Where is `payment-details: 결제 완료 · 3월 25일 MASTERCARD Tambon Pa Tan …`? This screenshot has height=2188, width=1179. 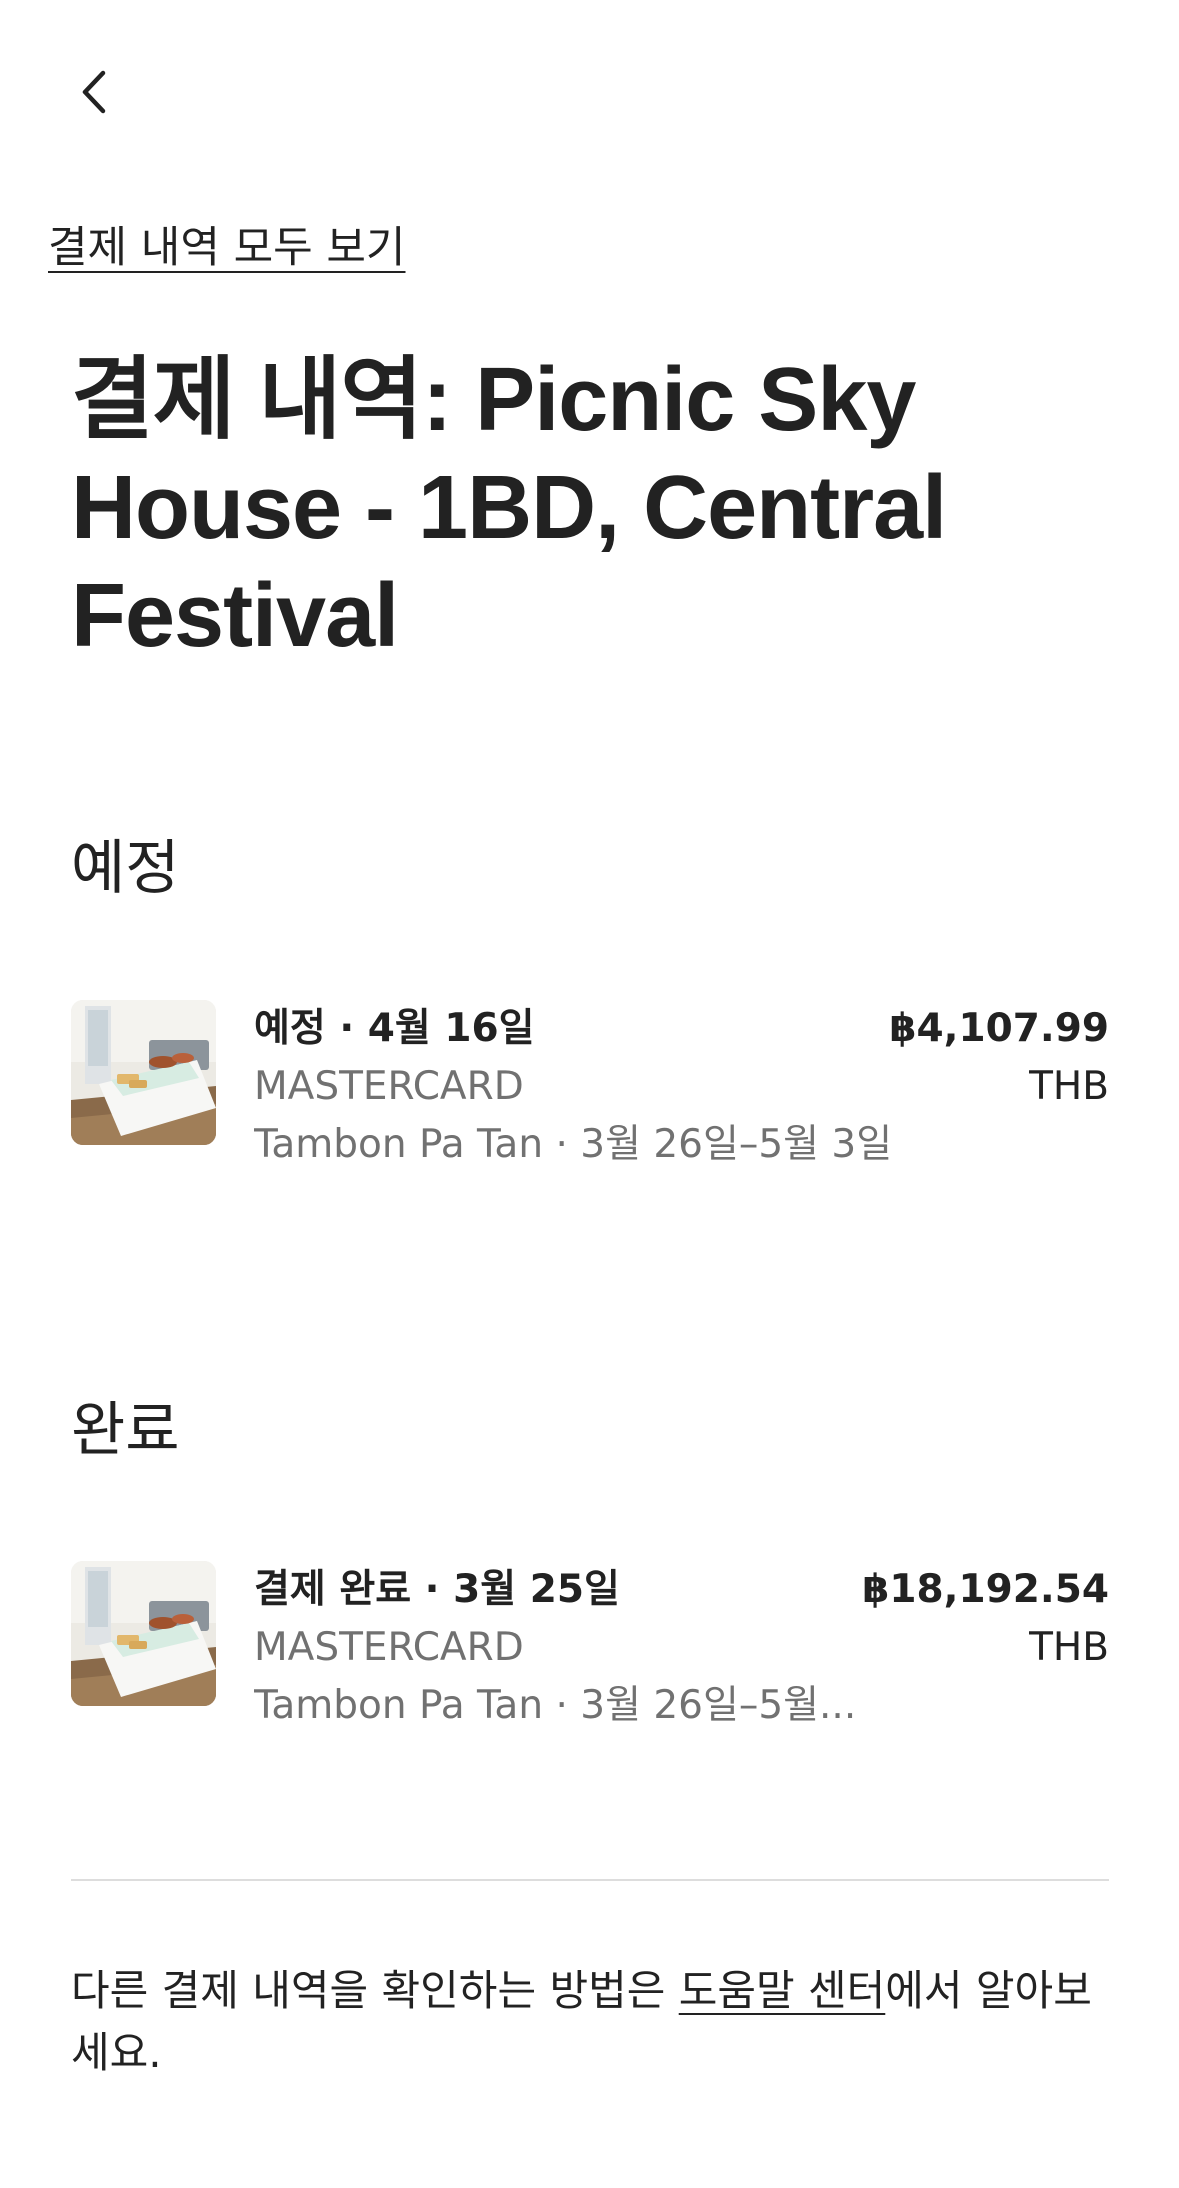
payment-details: 결제 완료 · 3월 25일 MASTERCARD Tambon Pa Tan … is located at coordinates (584, 1648).